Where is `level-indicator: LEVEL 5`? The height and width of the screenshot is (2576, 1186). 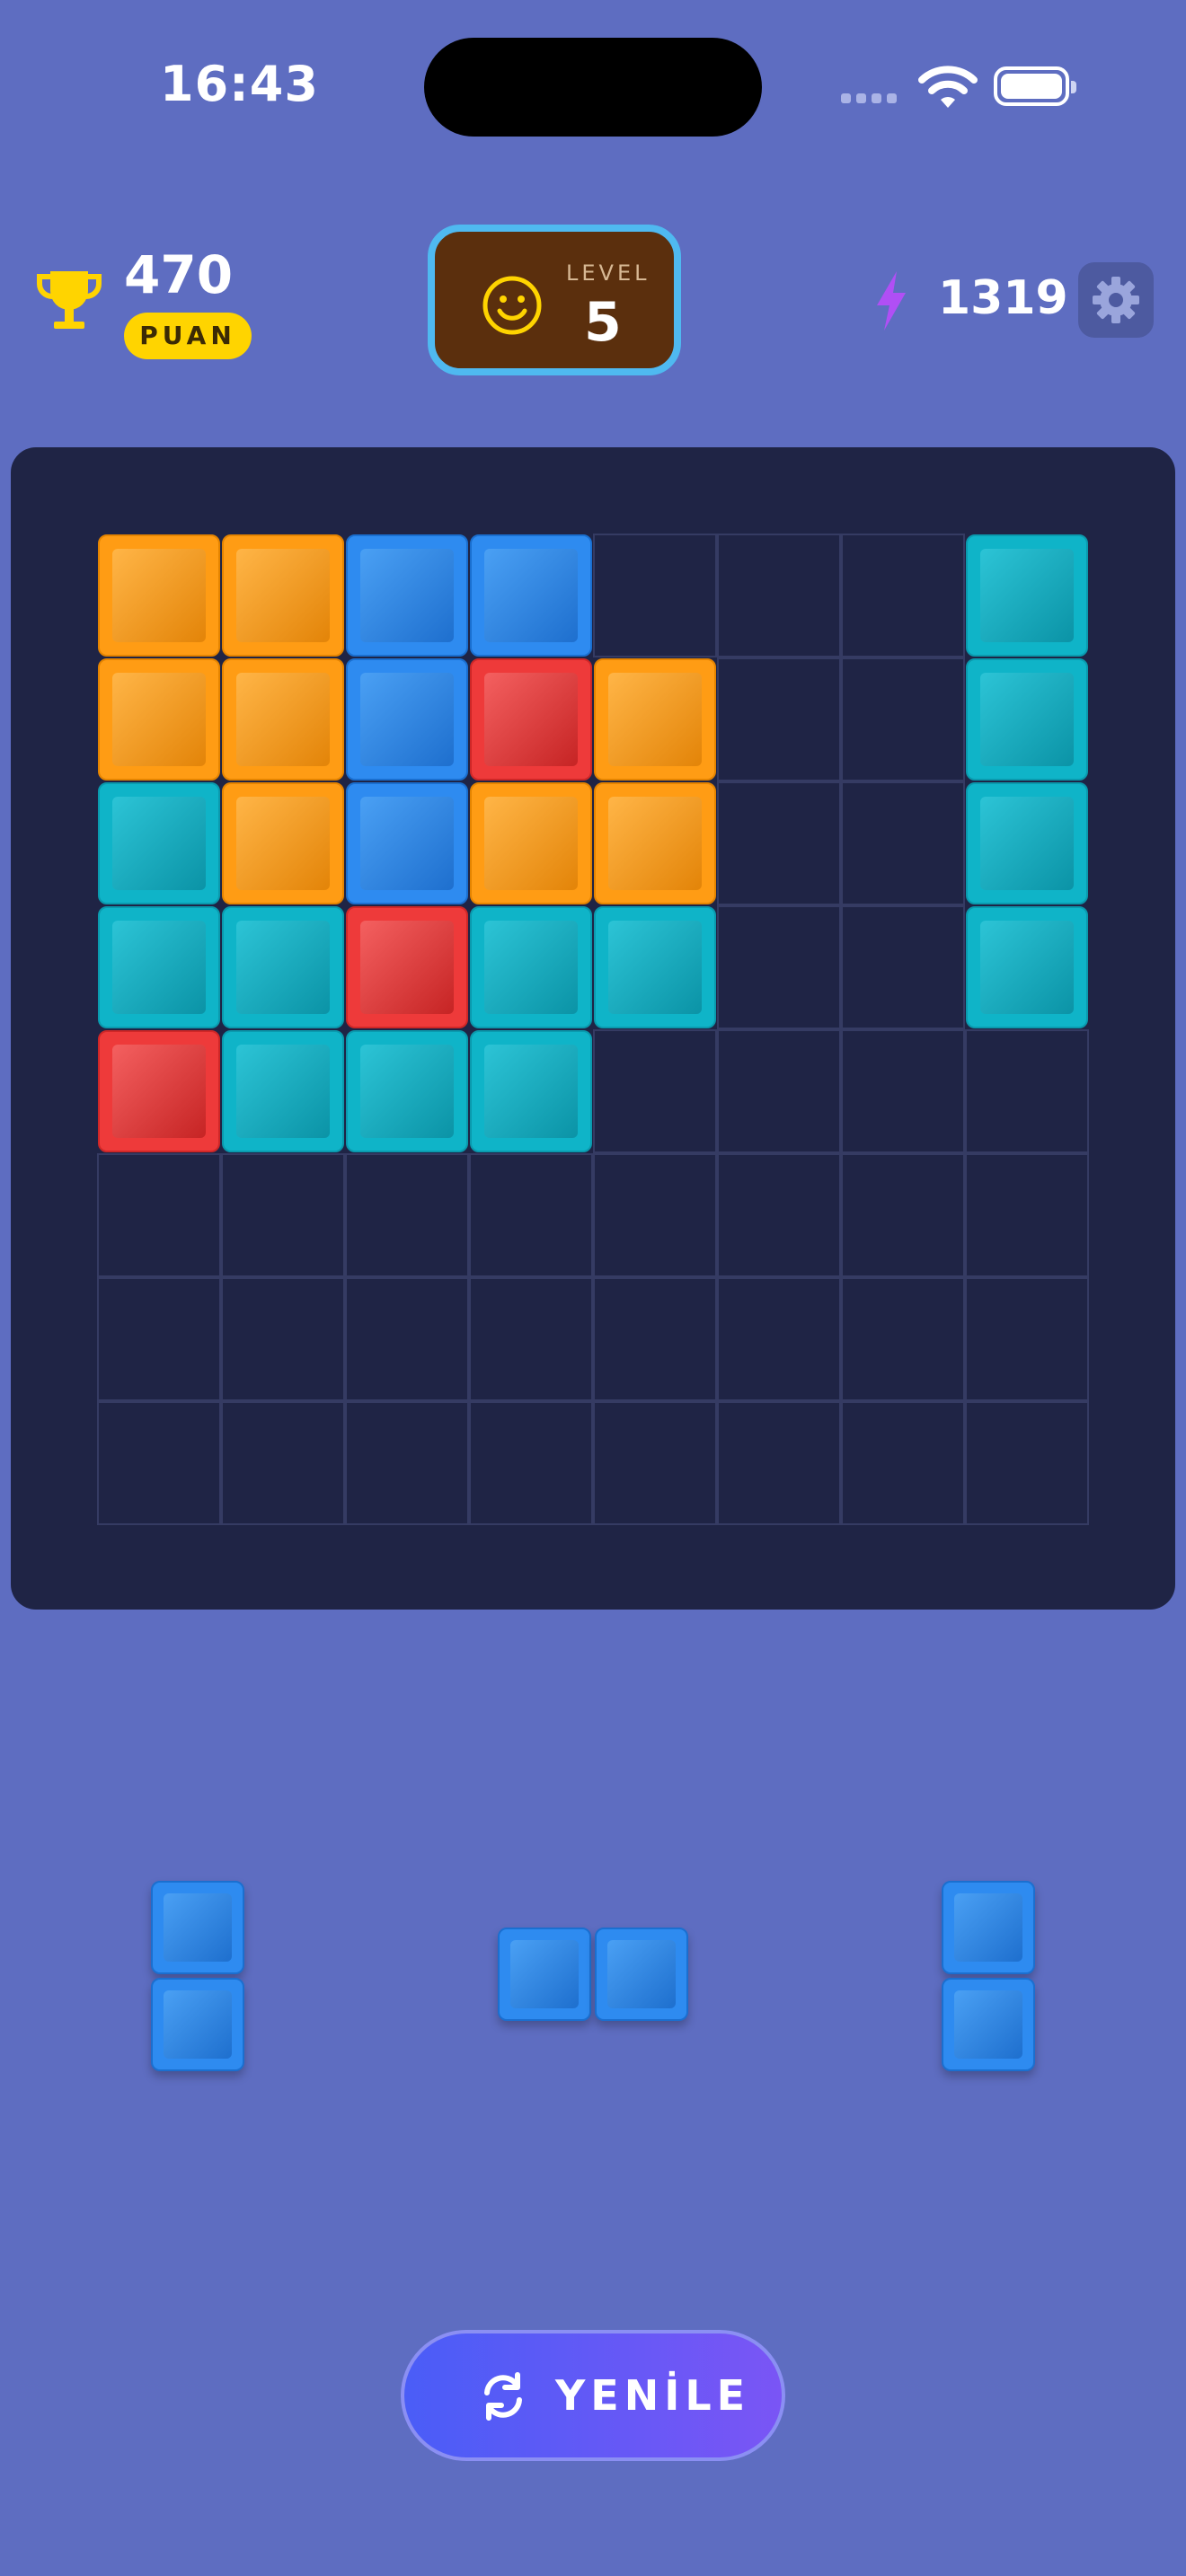 level-indicator: LEVEL 5 is located at coordinates (554, 300).